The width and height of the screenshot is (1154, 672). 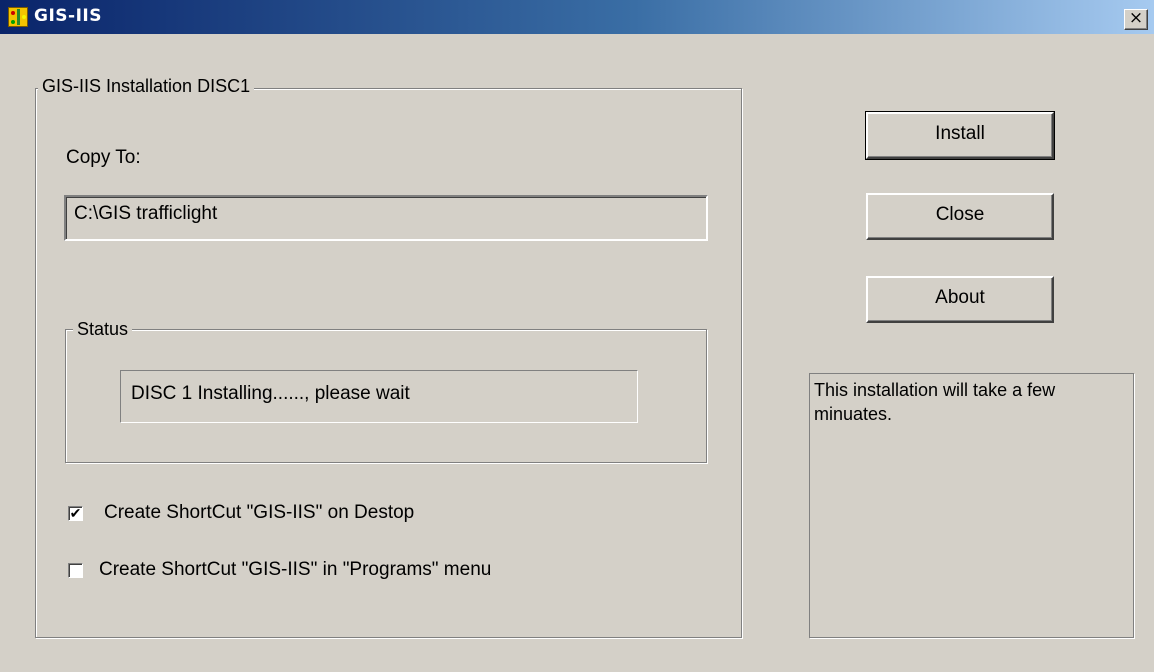 I want to click on copy-to-label: Copy To:, so click(x=103, y=157).